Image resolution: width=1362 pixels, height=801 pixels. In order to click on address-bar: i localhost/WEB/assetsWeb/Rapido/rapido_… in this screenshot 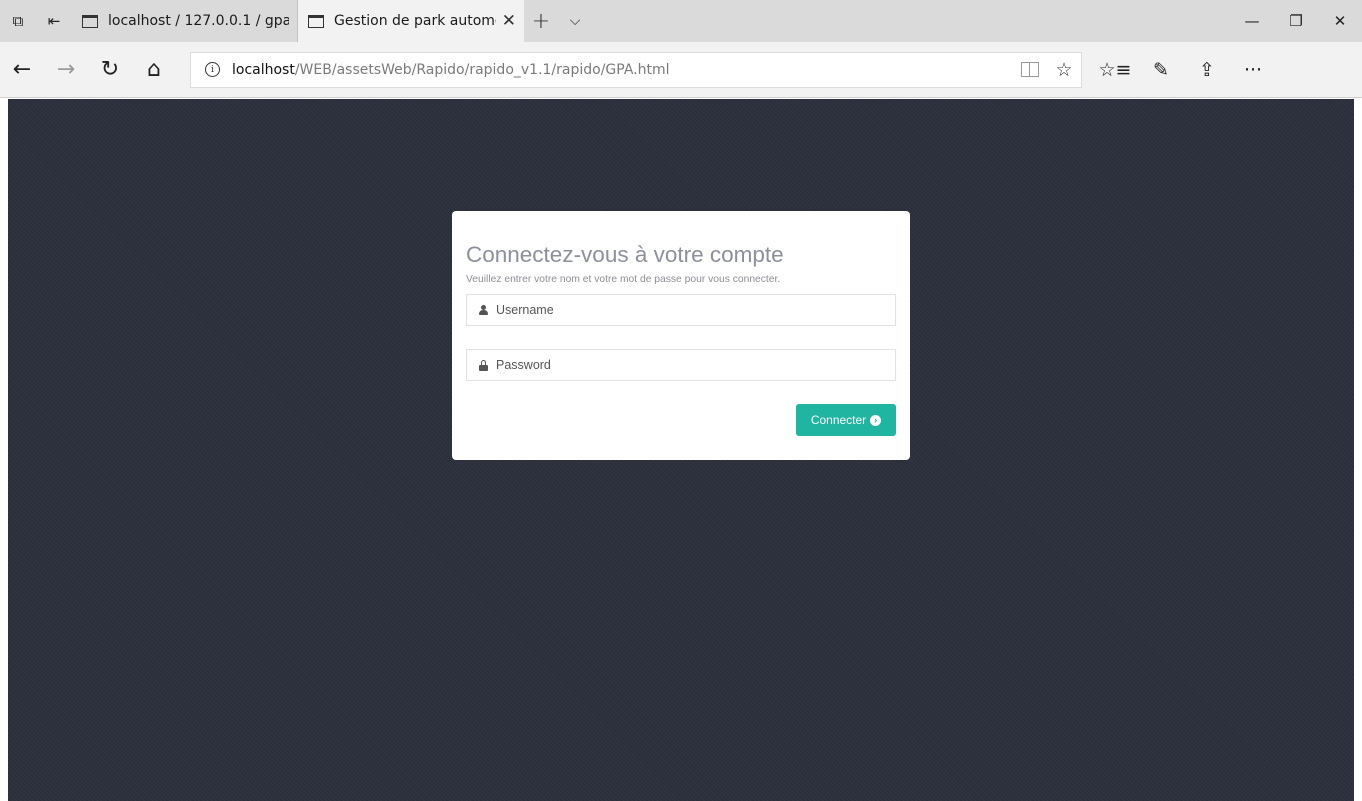, I will do `click(636, 69)`.